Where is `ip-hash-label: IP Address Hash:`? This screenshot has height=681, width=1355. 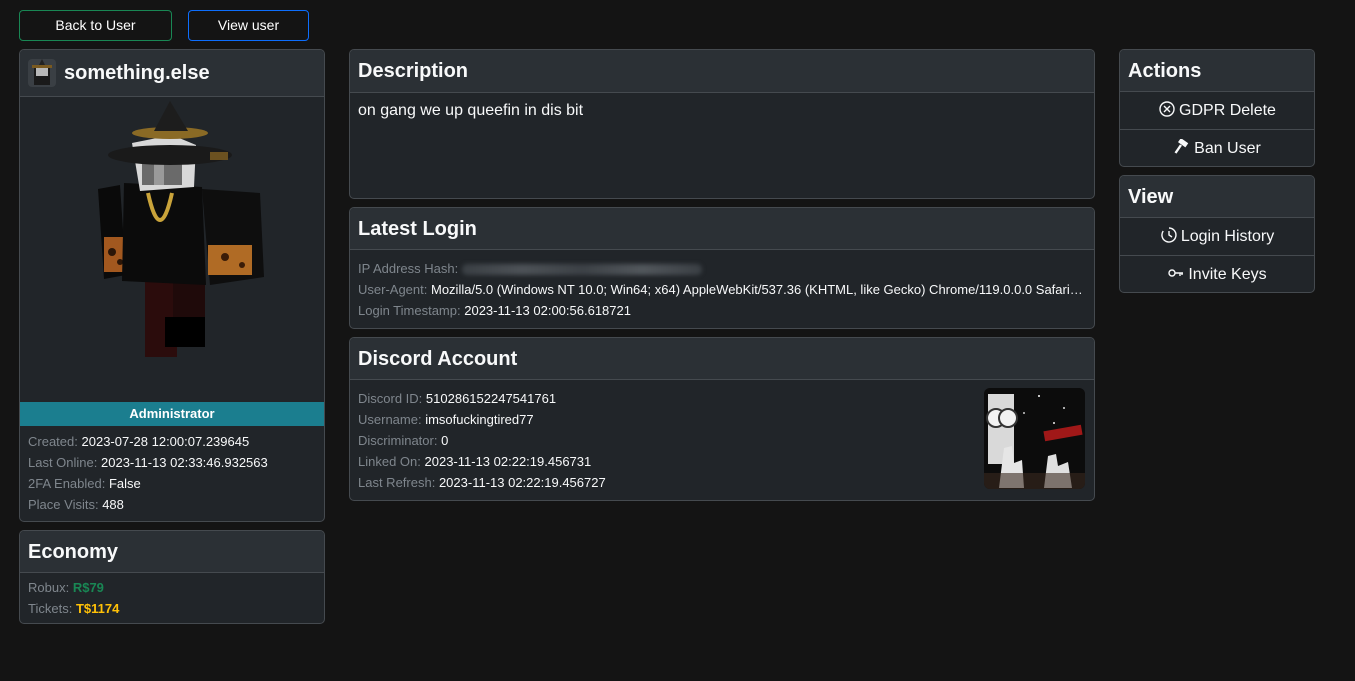
ip-hash-label: IP Address Hash: is located at coordinates (408, 268).